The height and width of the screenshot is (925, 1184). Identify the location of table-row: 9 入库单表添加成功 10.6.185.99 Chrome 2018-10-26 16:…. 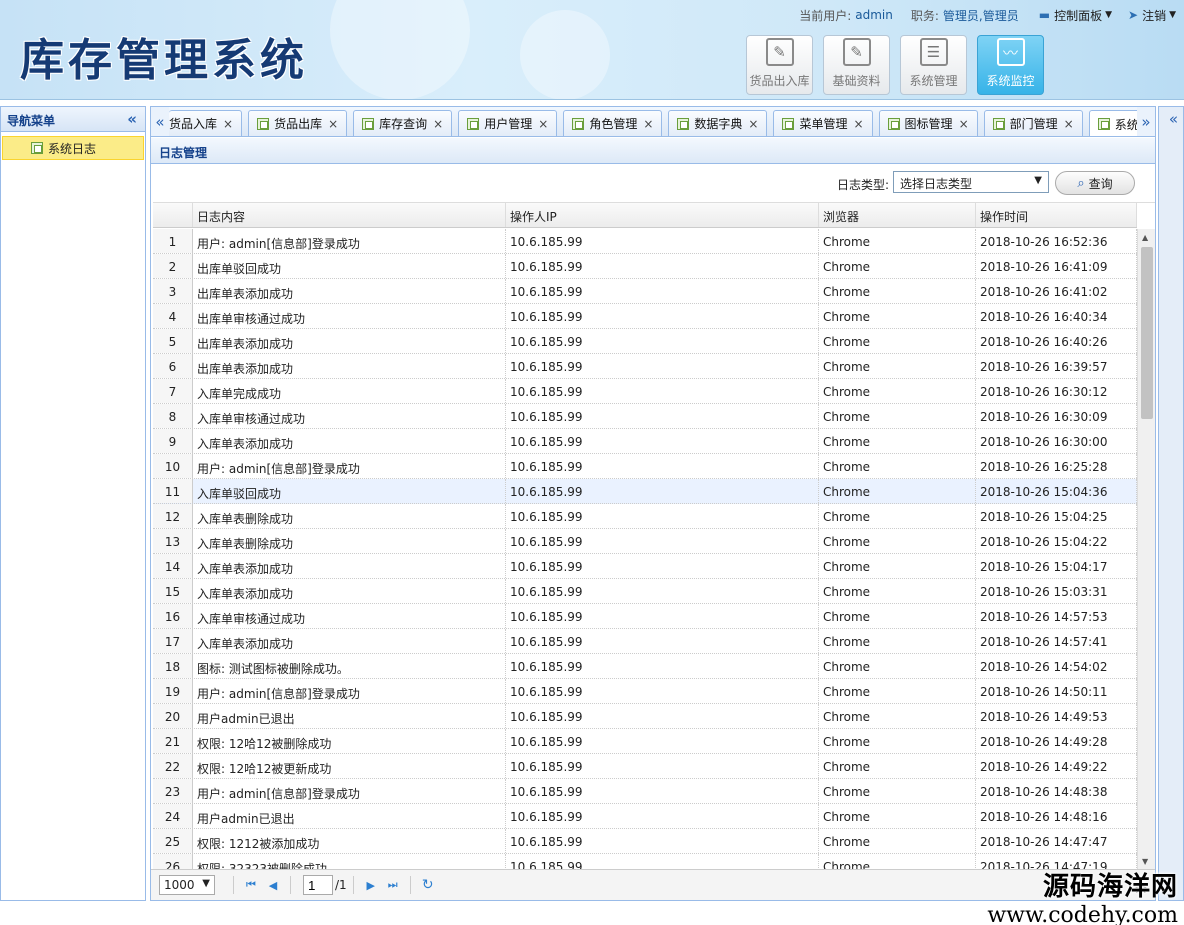
(645, 441).